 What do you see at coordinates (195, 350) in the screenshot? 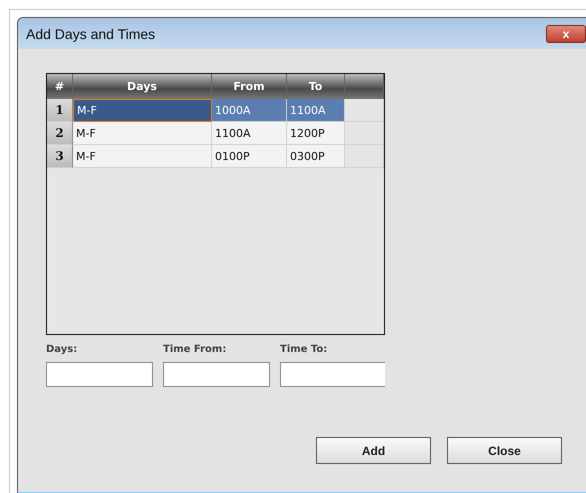
I see `field-label: Time From:` at bounding box center [195, 350].